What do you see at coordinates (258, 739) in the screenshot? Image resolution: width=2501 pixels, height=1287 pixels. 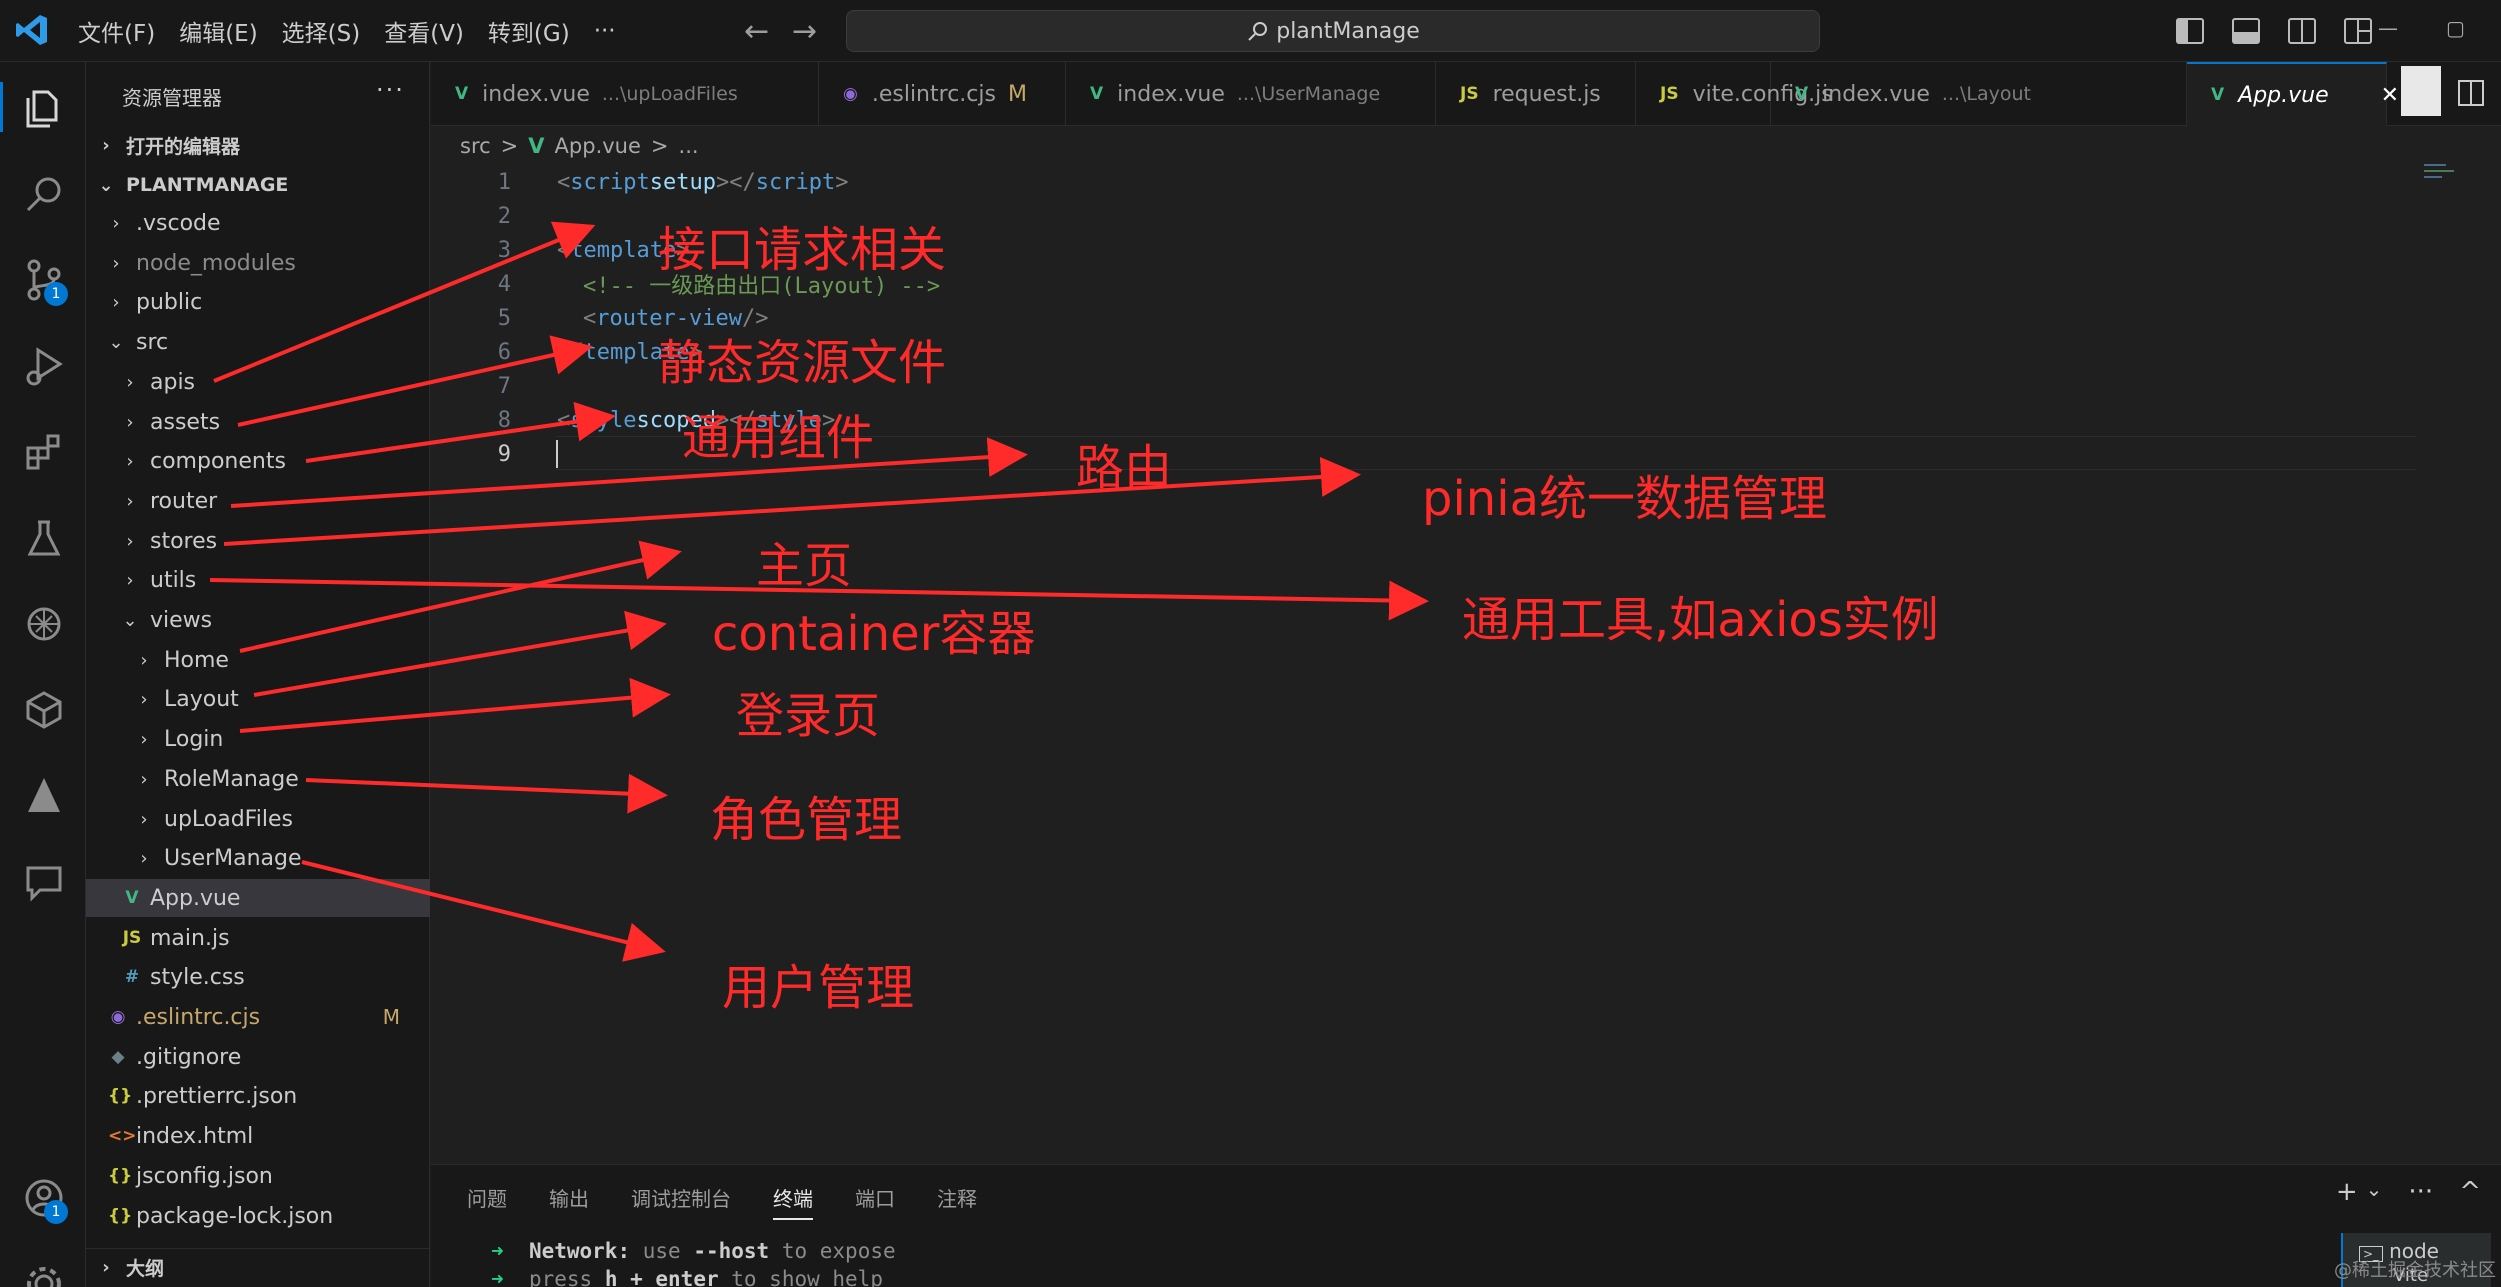 I see `tree-item-login: › Login` at bounding box center [258, 739].